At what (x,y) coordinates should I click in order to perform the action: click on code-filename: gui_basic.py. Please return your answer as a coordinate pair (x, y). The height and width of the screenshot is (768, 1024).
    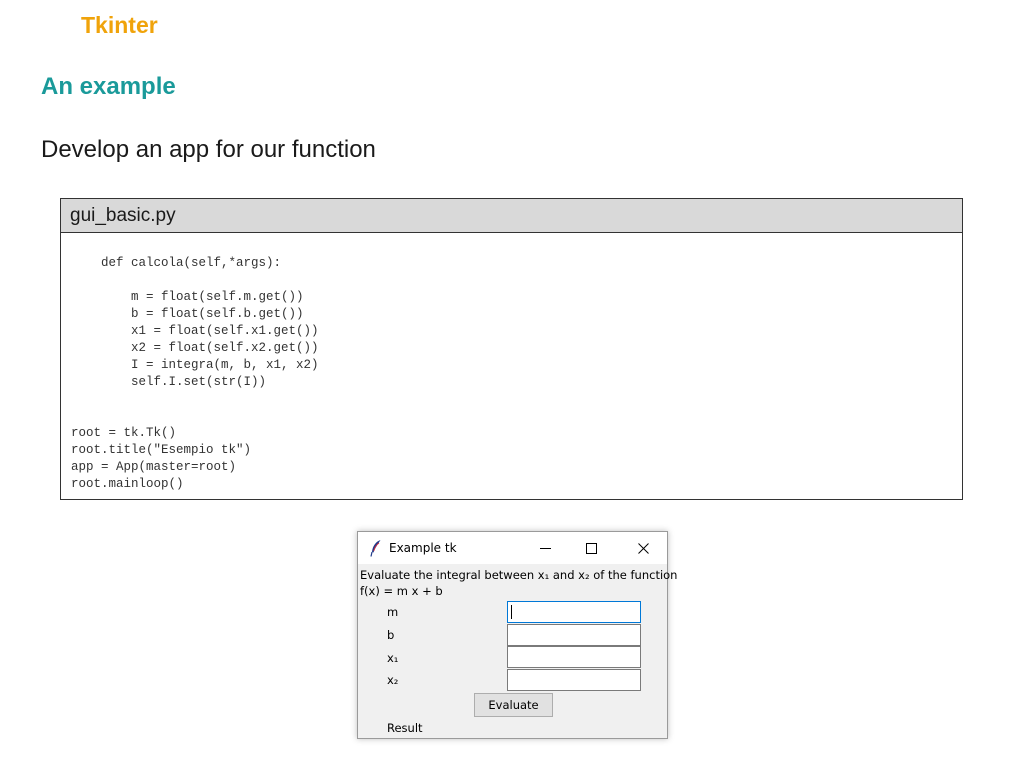
    Looking at the image, I should click on (511, 216).